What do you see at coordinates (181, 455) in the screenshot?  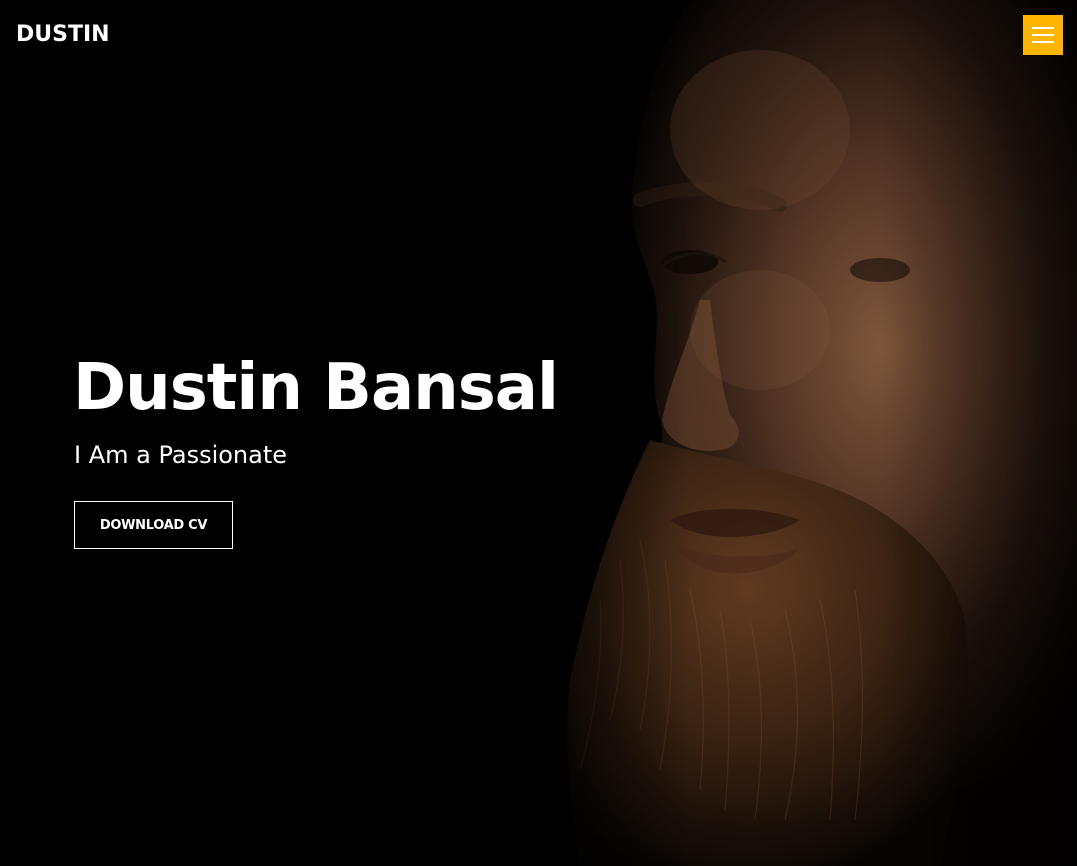 I see `hero-subtitle: I Am a Passionate` at bounding box center [181, 455].